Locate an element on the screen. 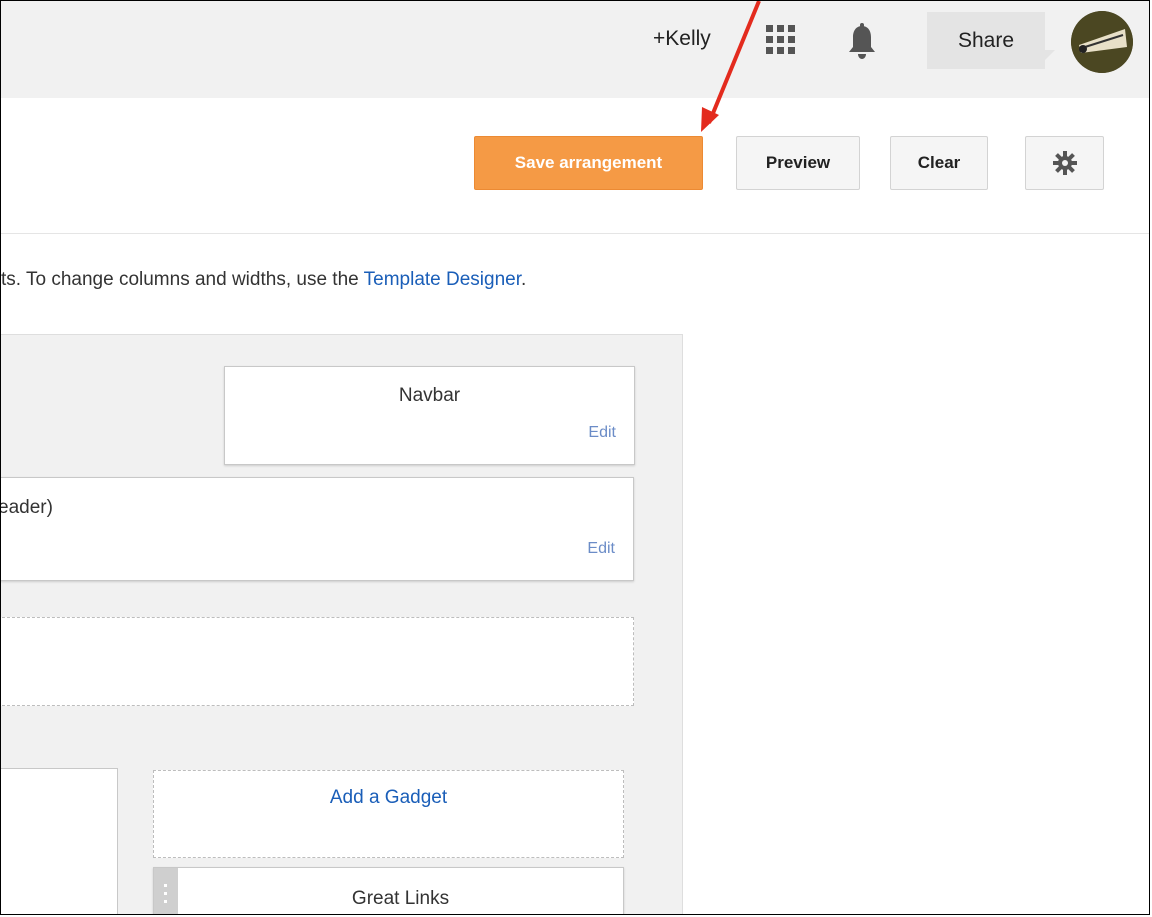  clear-button: Clear is located at coordinates (939, 163).